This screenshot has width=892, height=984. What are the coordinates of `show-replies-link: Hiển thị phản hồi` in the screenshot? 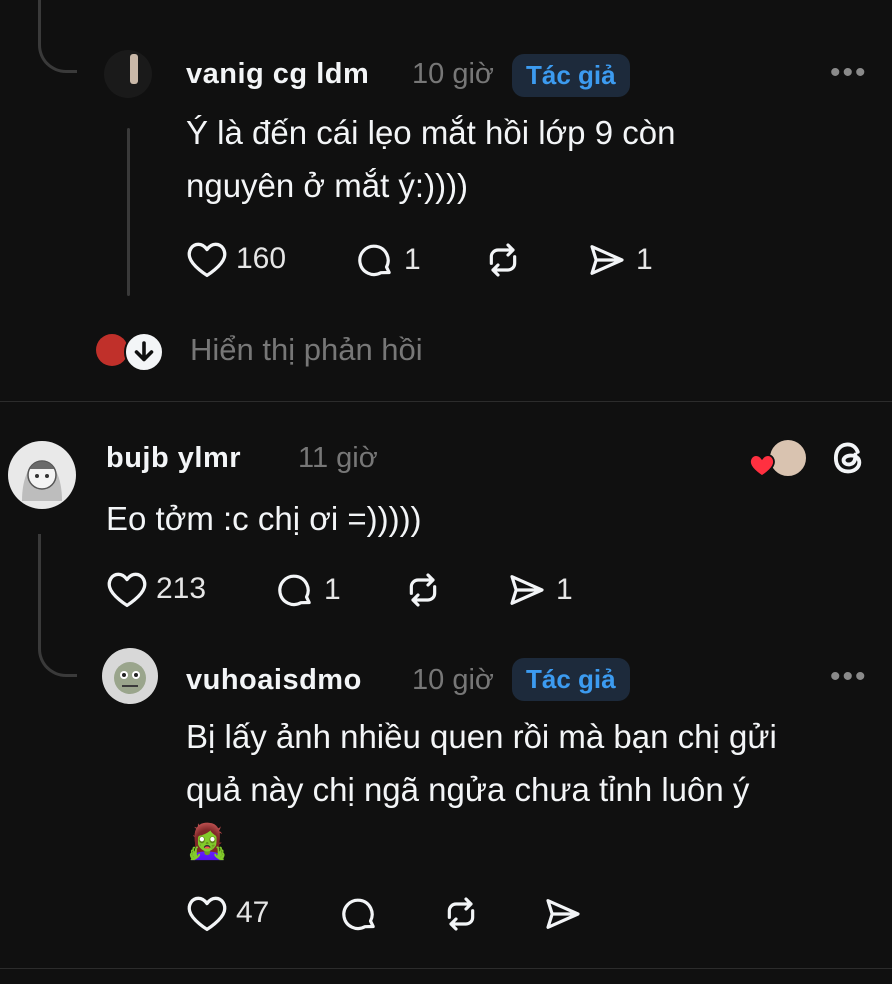 It's located at (306, 350).